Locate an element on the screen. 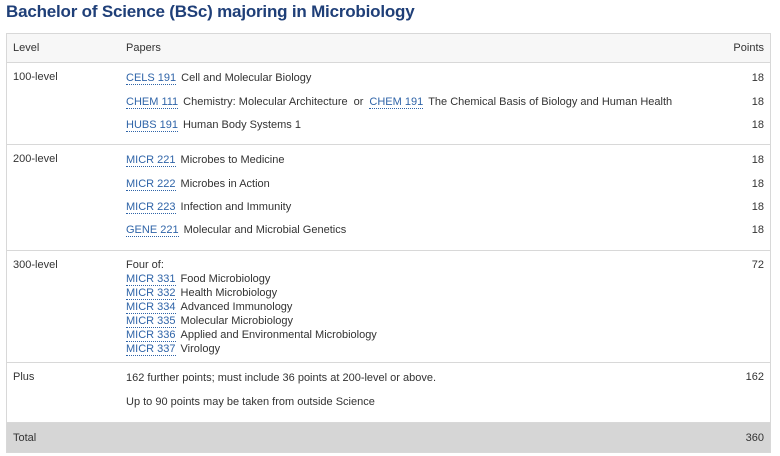 The height and width of the screenshot is (456, 780). paper-code-link: MICR 336 is located at coordinates (151, 335).